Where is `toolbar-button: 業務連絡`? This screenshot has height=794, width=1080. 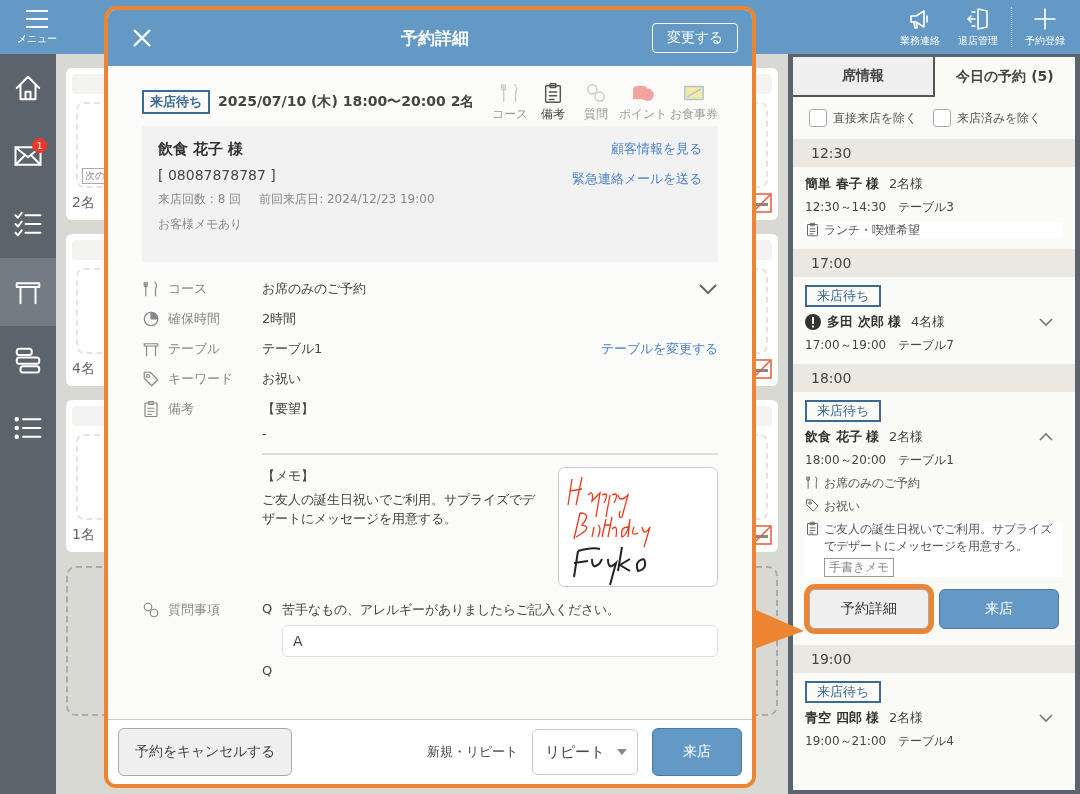 toolbar-button: 業務連絡 is located at coordinates (920, 27).